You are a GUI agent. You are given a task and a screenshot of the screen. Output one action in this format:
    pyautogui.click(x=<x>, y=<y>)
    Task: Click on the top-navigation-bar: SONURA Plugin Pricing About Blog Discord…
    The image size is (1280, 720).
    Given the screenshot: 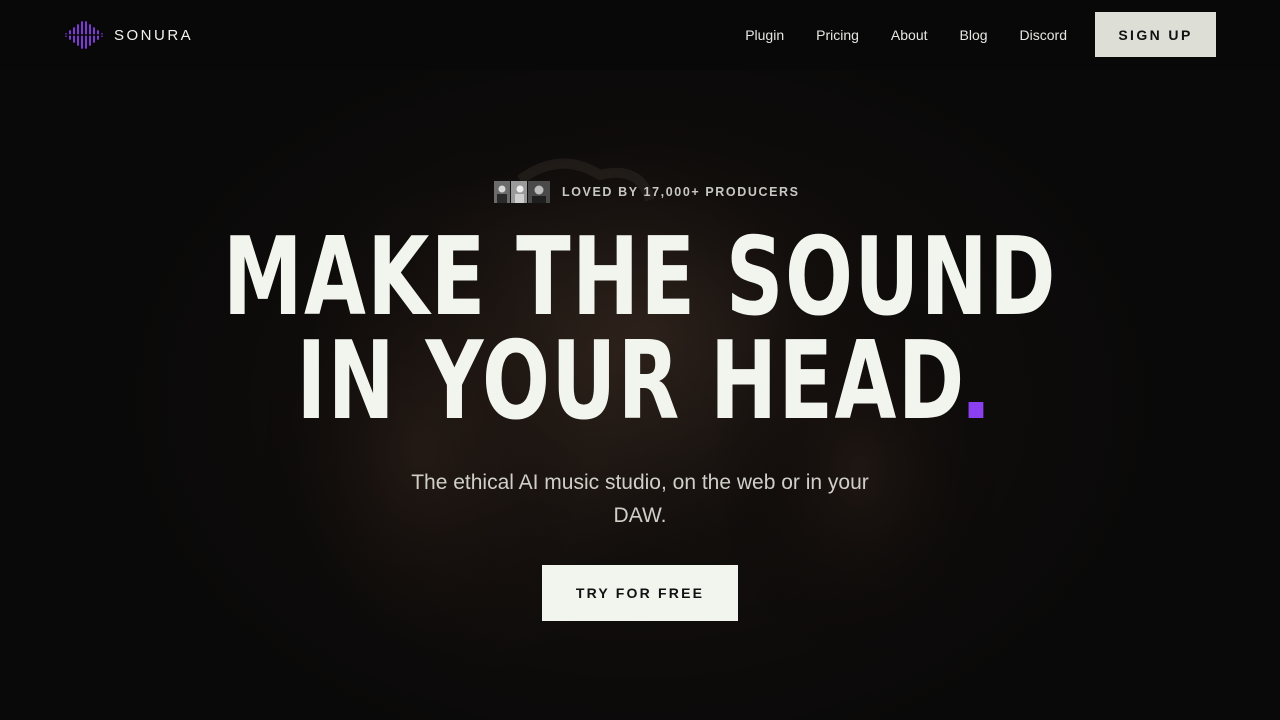 What is the action you would take?
    pyautogui.click(x=640, y=35)
    